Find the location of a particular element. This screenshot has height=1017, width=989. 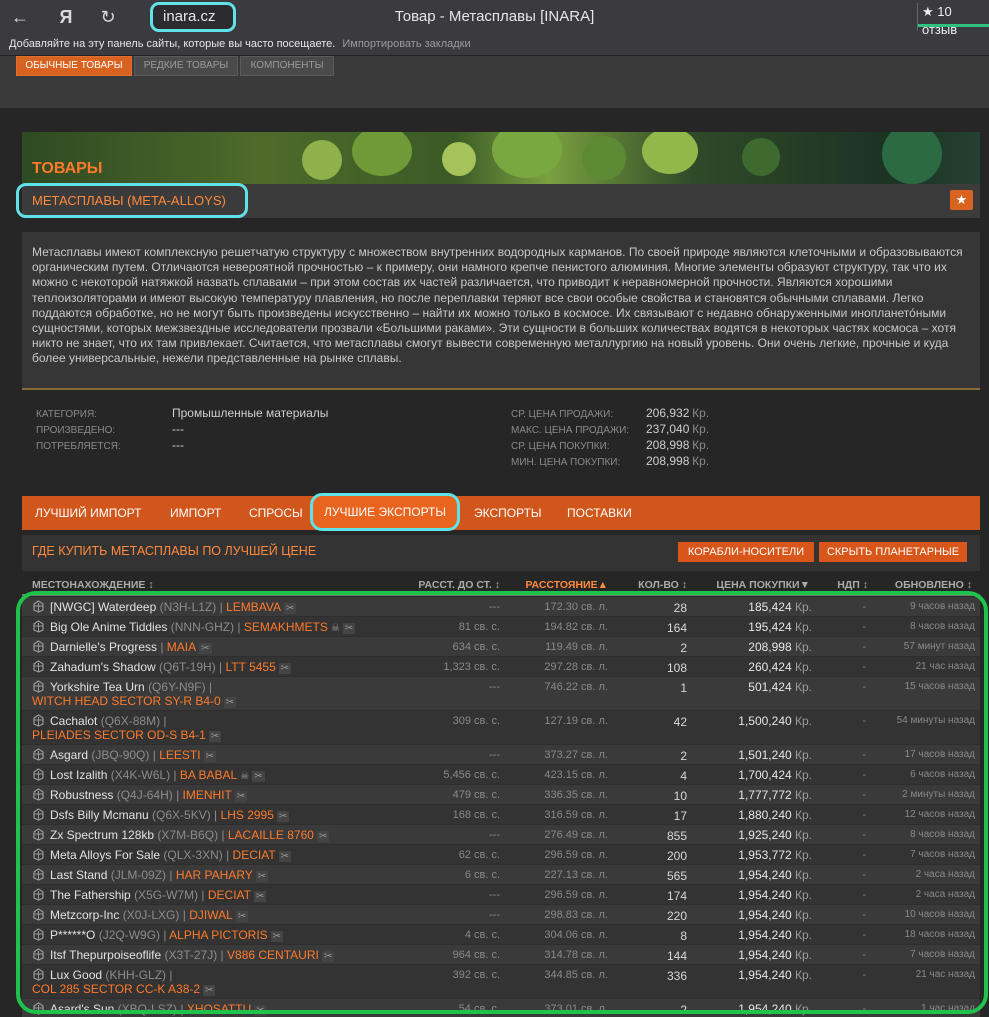

system-link: WITCH HEAD SECTOR SY-R B4-0 is located at coordinates (126, 701).